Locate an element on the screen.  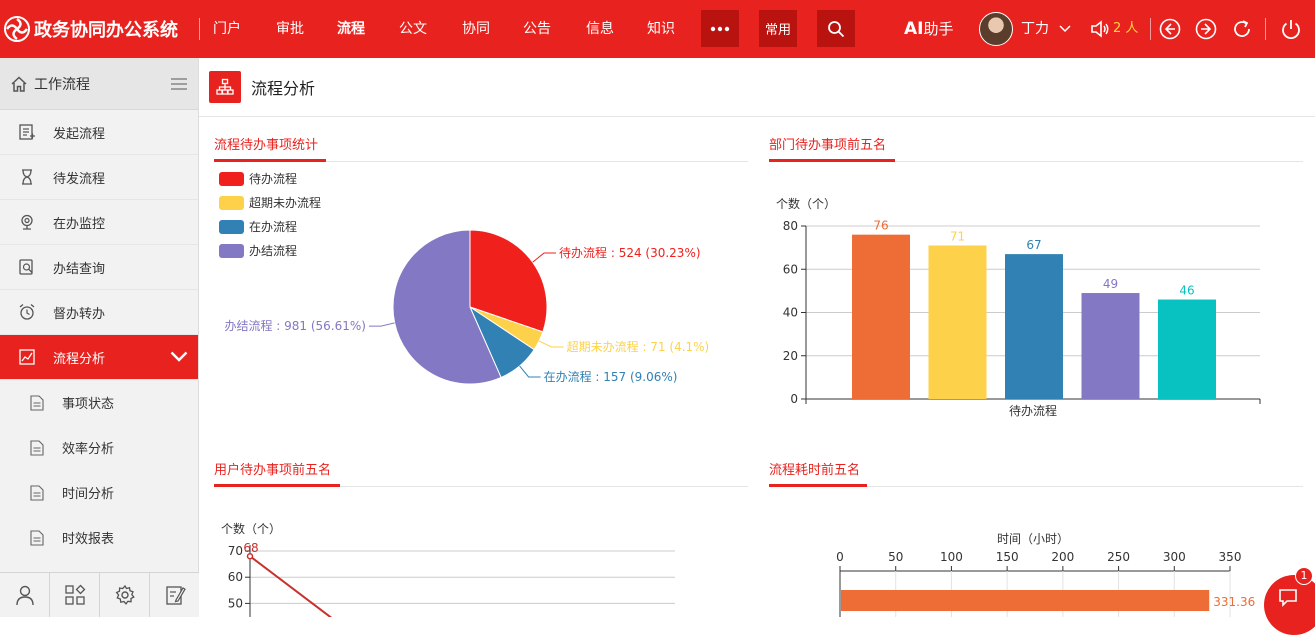
bar-data-label: 49 is located at coordinates (1110, 284).